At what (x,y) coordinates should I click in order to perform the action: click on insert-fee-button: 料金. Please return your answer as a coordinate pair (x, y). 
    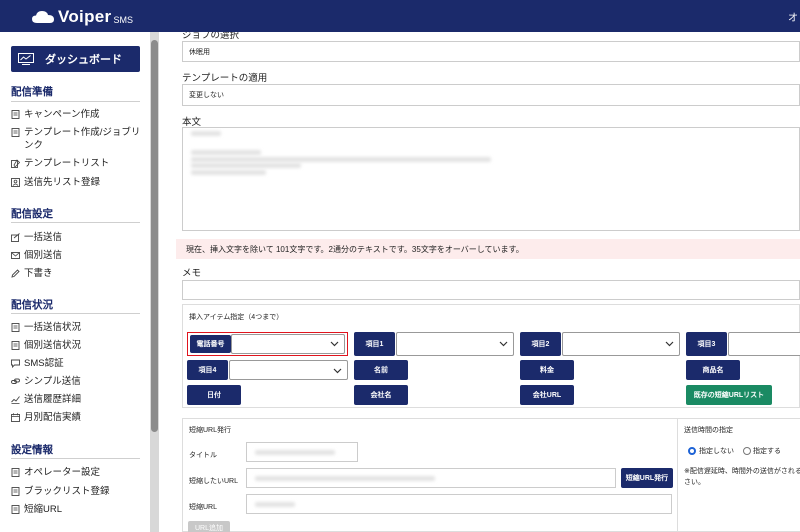
    Looking at the image, I should click on (547, 370).